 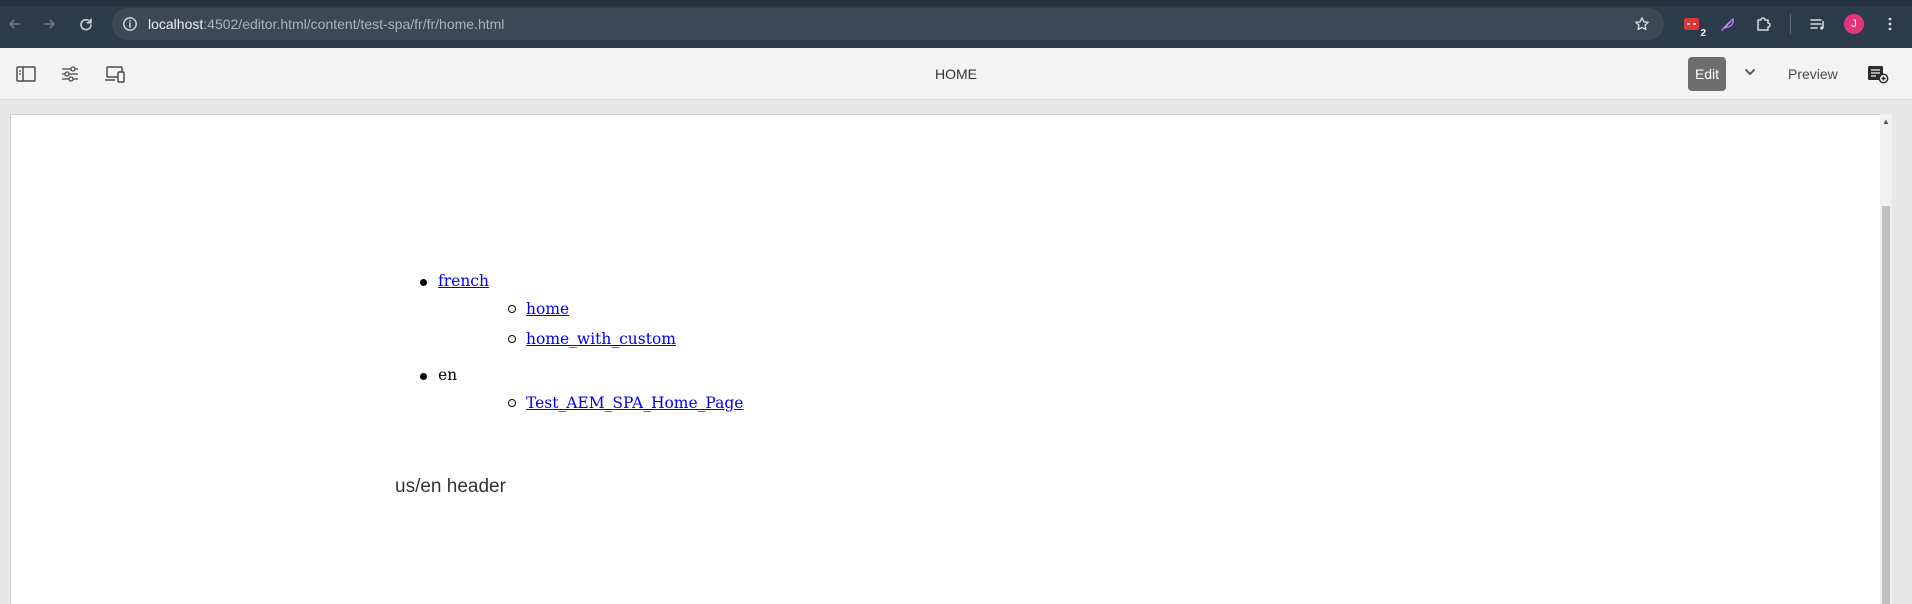 I want to click on emulator-settings-icon, so click(x=1878, y=74).